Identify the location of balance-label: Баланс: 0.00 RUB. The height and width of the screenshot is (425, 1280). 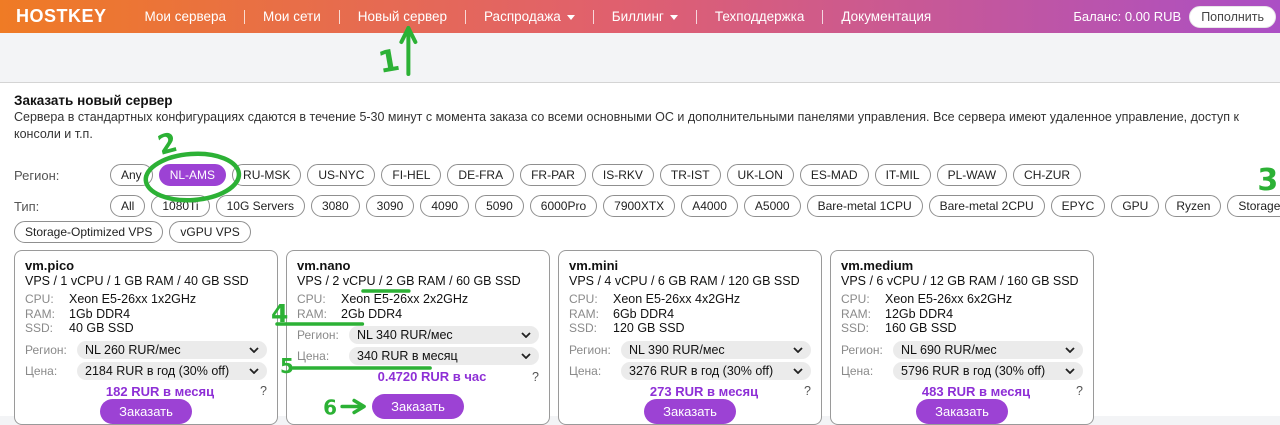
(1127, 16).